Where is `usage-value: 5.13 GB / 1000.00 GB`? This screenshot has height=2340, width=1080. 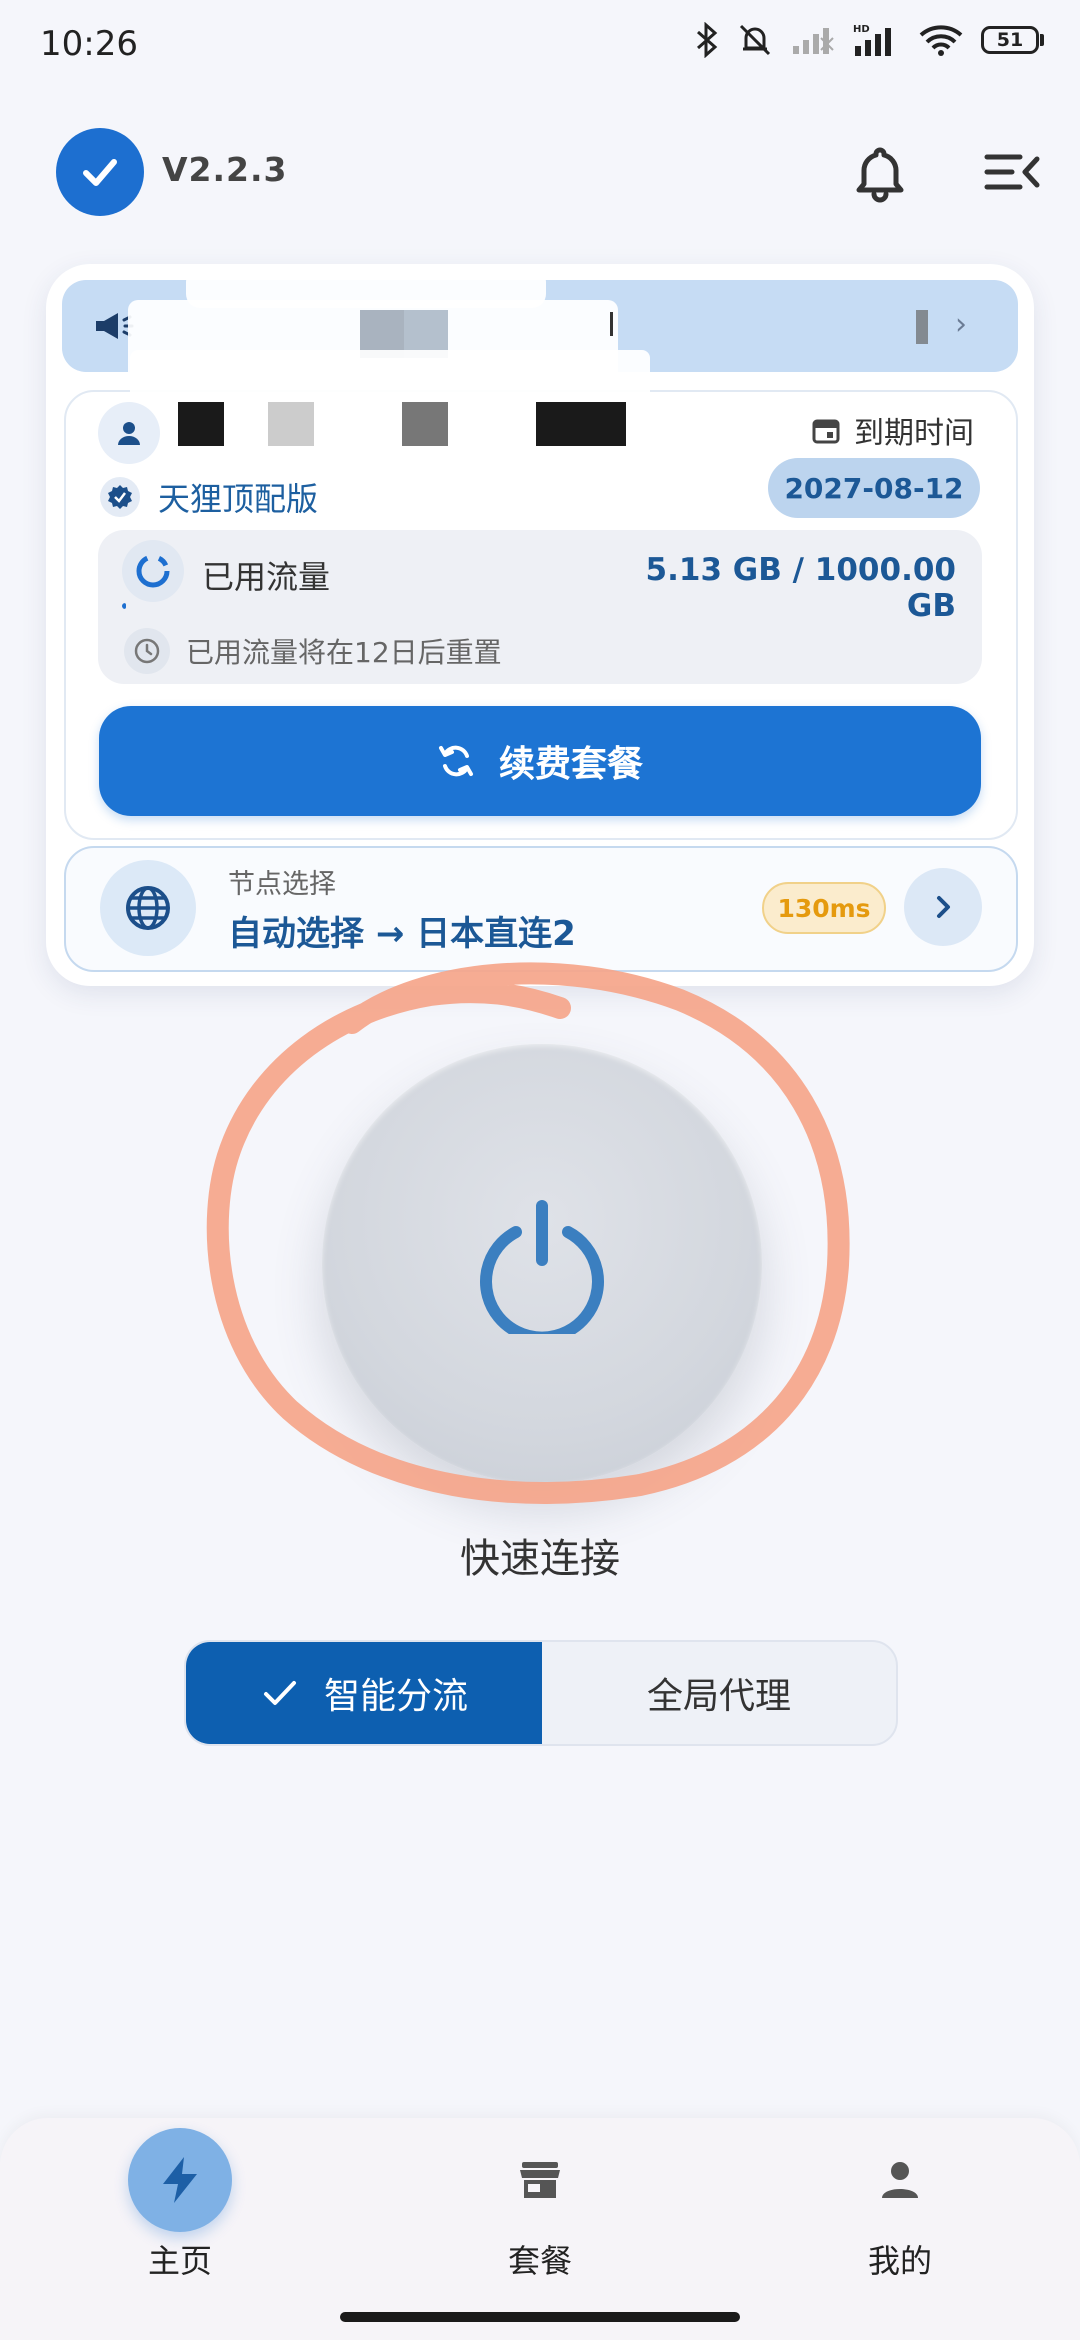
usage-value: 5.13 GB / 1000.00 GB is located at coordinates (800, 588).